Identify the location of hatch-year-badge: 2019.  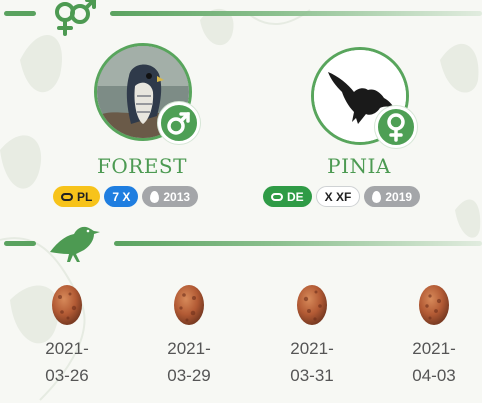
(392, 196).